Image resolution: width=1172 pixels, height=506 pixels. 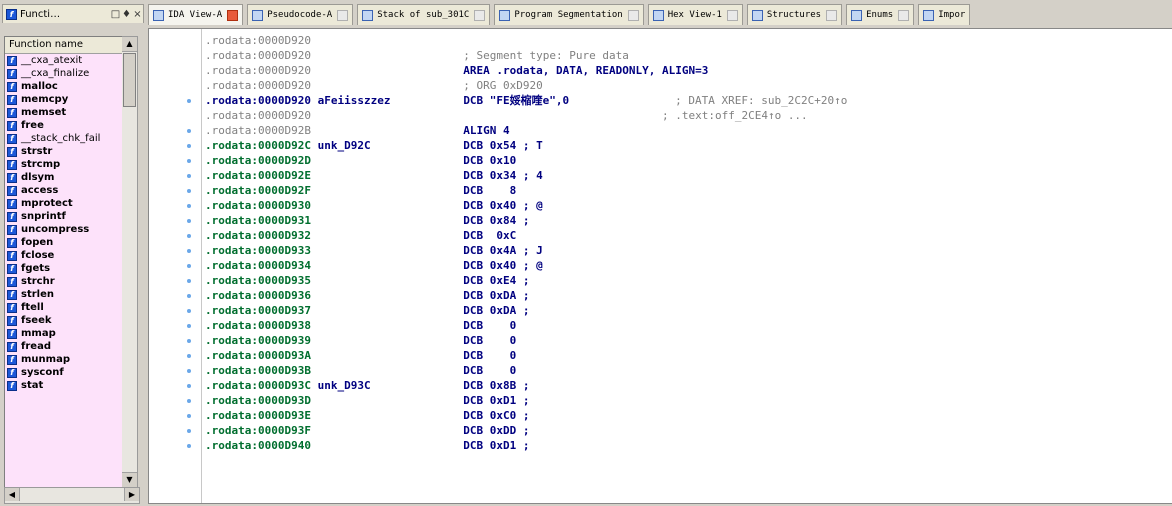 I want to click on close-icon: ×, so click(x=137, y=14).